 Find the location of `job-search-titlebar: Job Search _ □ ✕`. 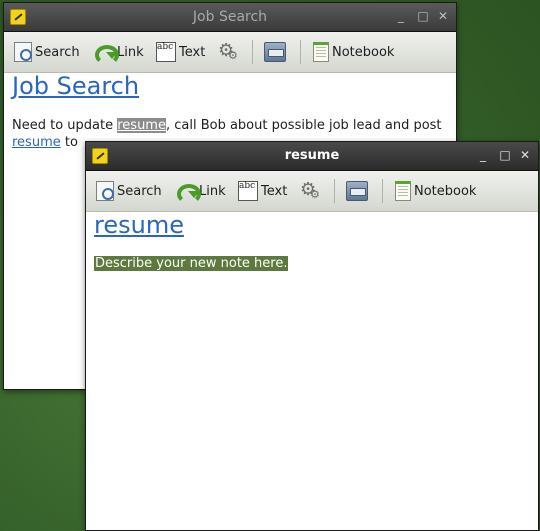

job-search-titlebar: Job Search _ □ ✕ is located at coordinates (230, 17).